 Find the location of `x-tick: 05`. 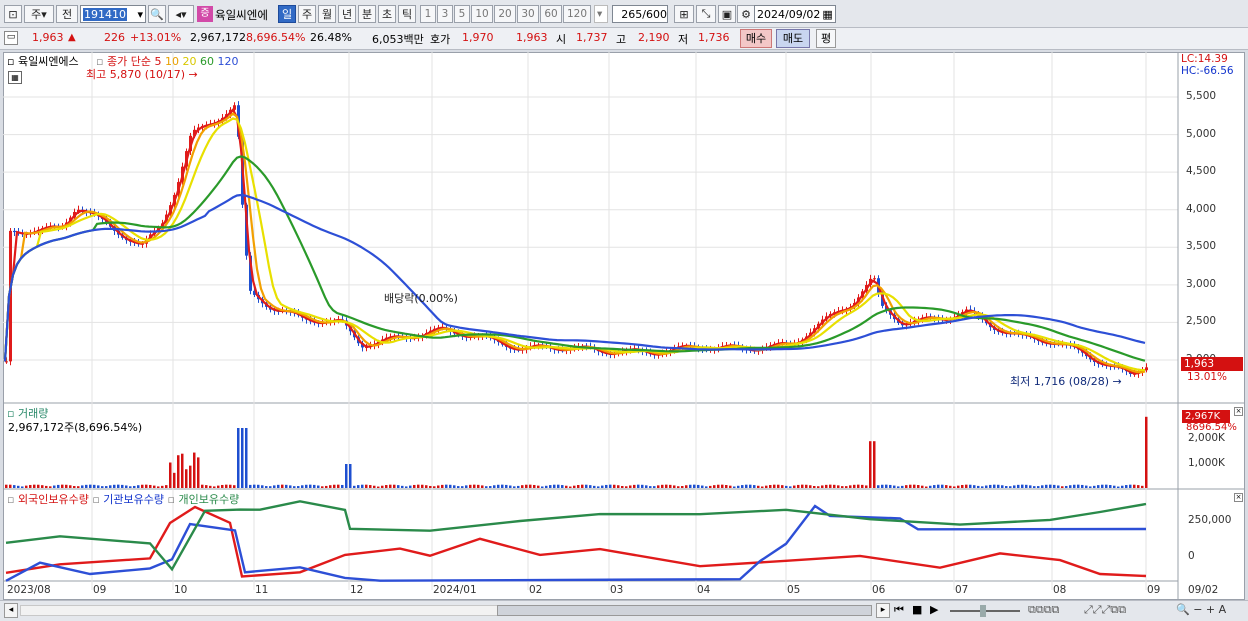

x-tick: 05 is located at coordinates (794, 590).